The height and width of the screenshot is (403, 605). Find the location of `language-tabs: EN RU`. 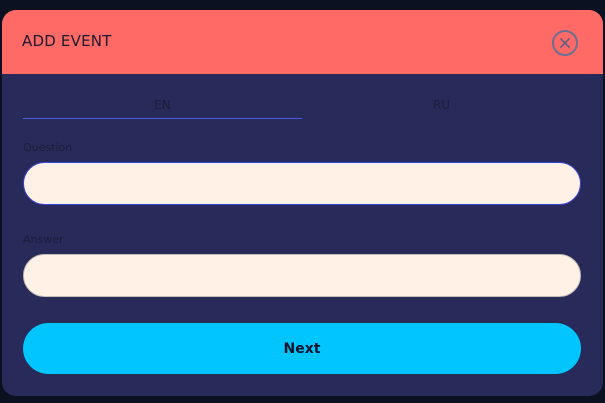

language-tabs: EN RU is located at coordinates (303, 107).